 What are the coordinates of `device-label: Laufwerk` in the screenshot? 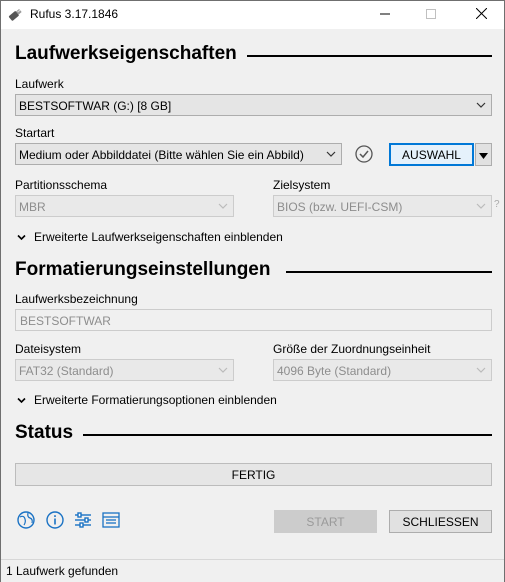 It's located at (39, 84).